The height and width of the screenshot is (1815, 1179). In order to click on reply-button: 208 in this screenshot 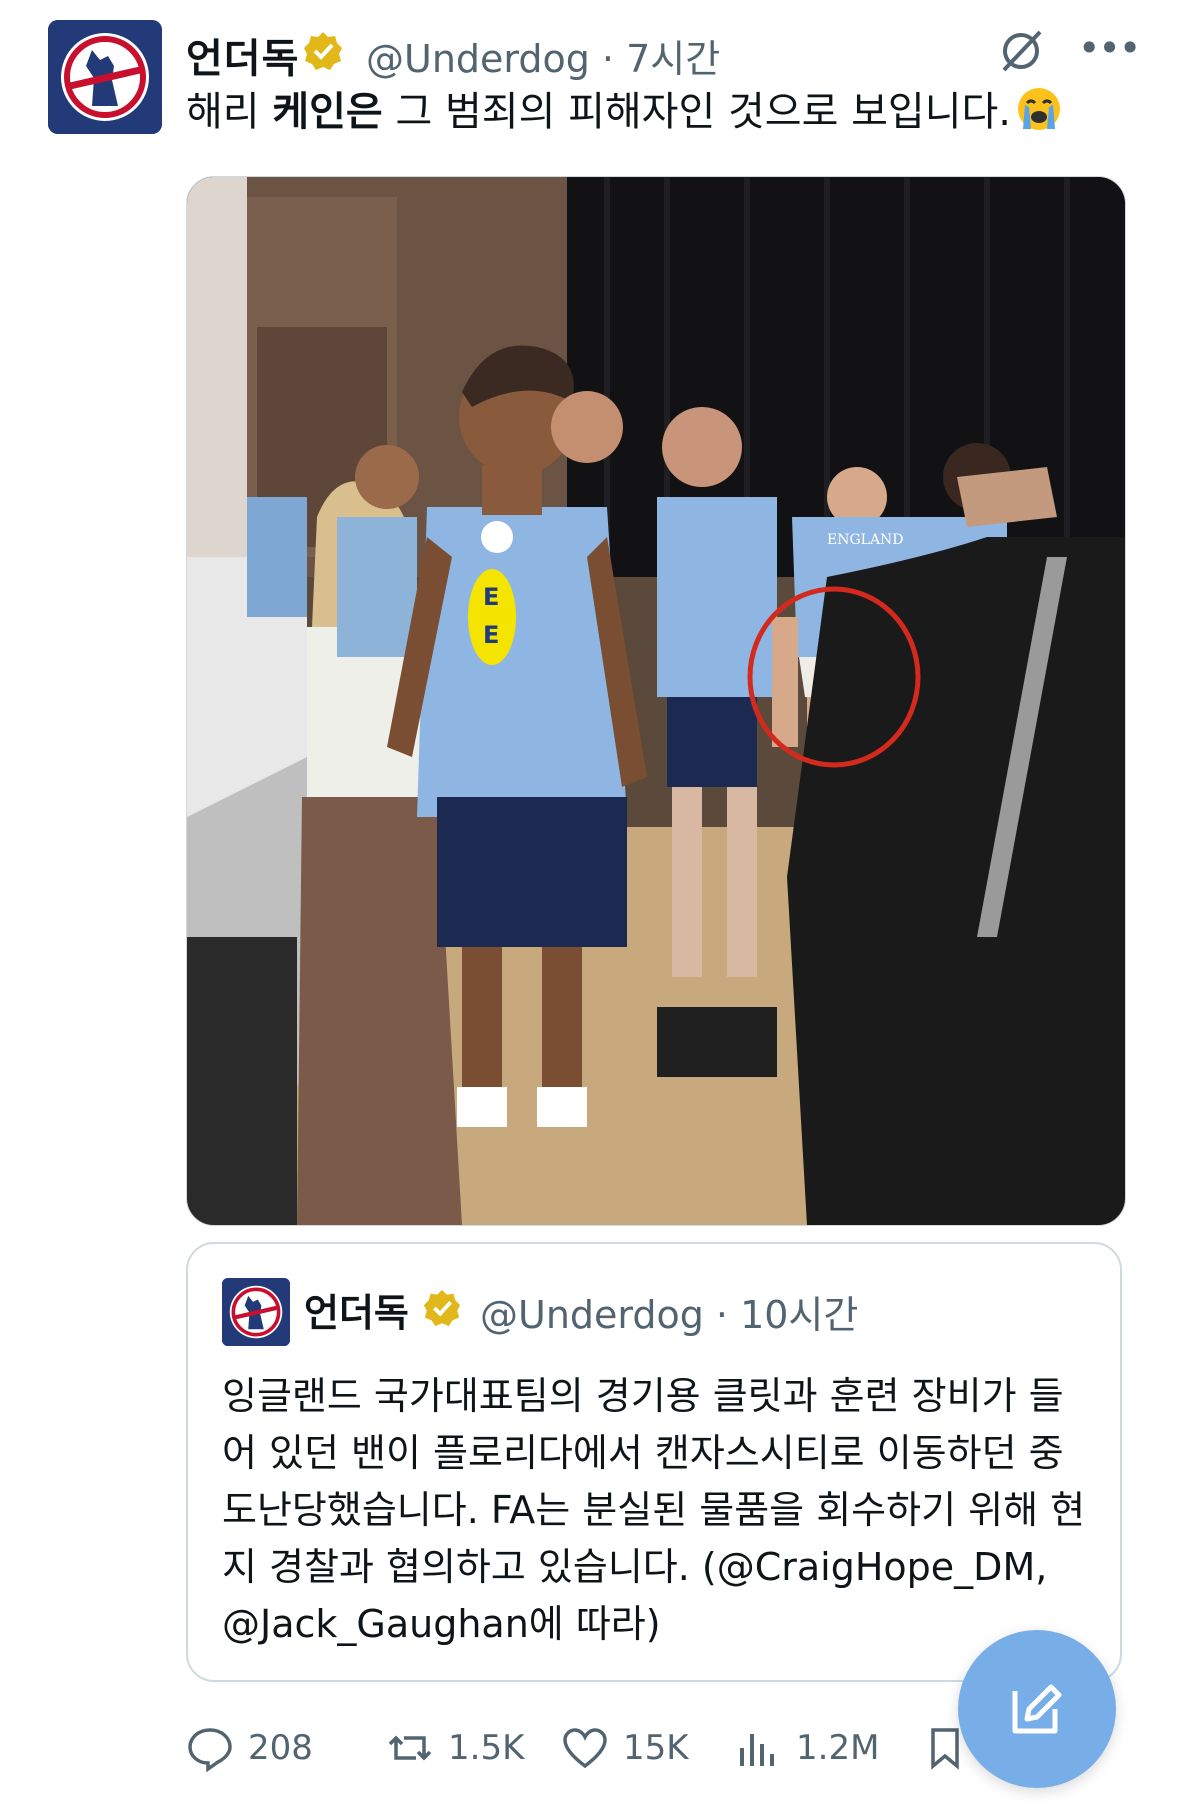, I will do `click(249, 1748)`.